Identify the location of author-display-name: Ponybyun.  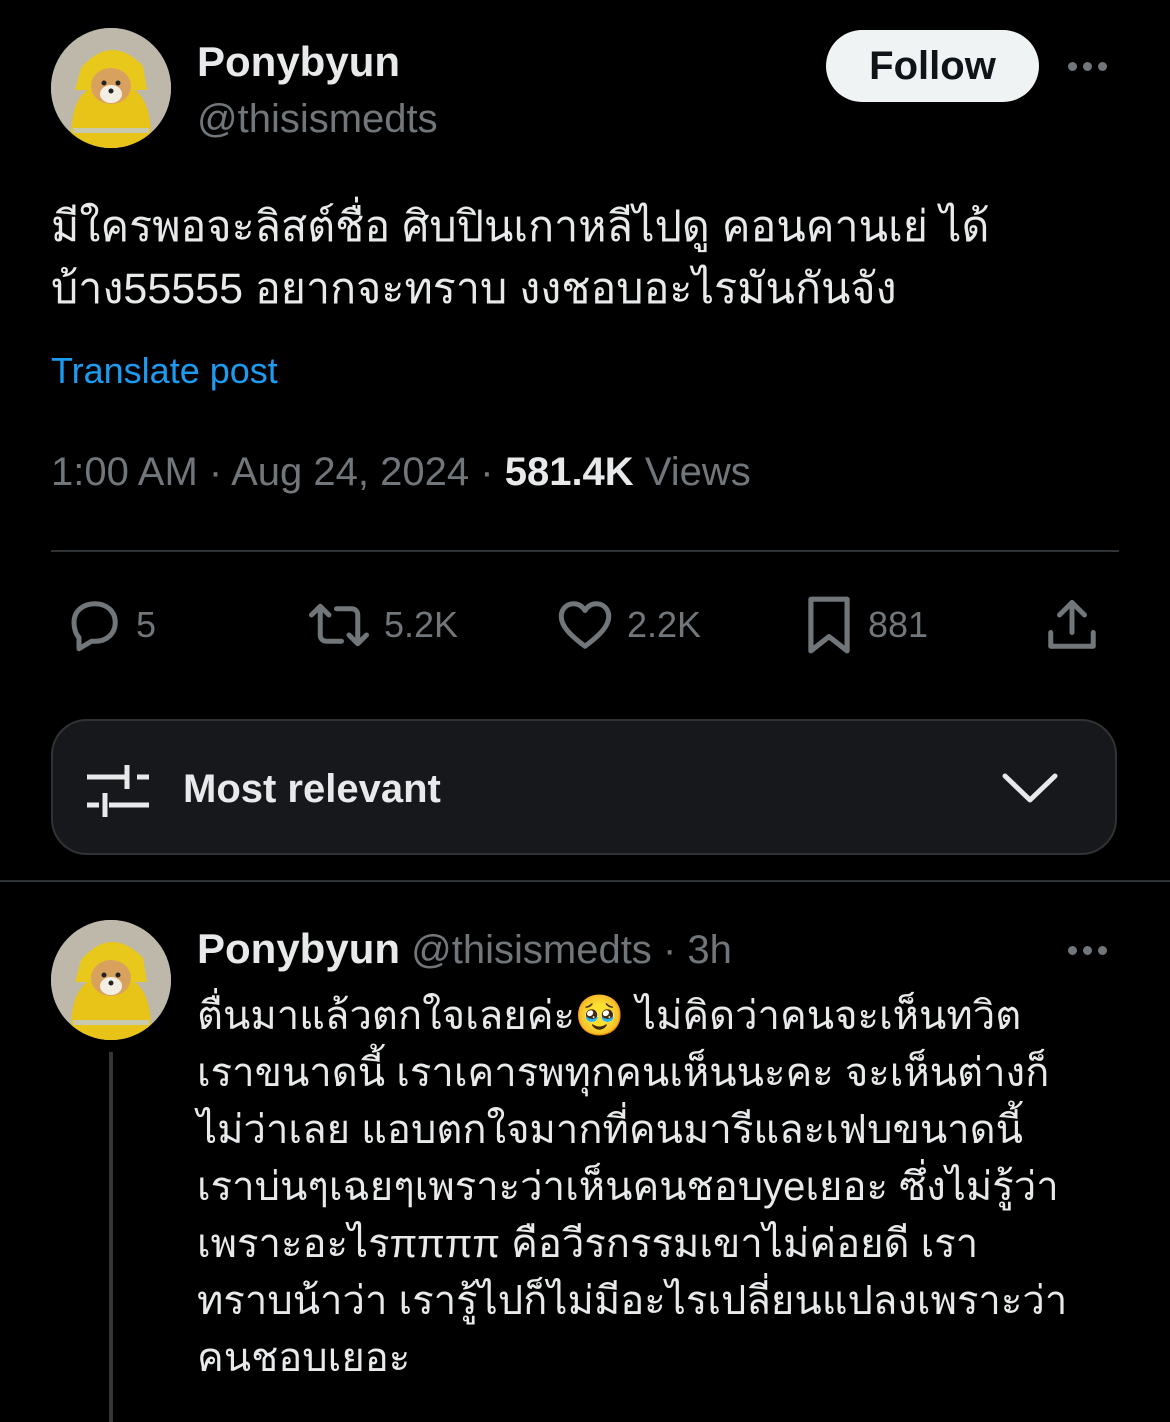
(298, 62).